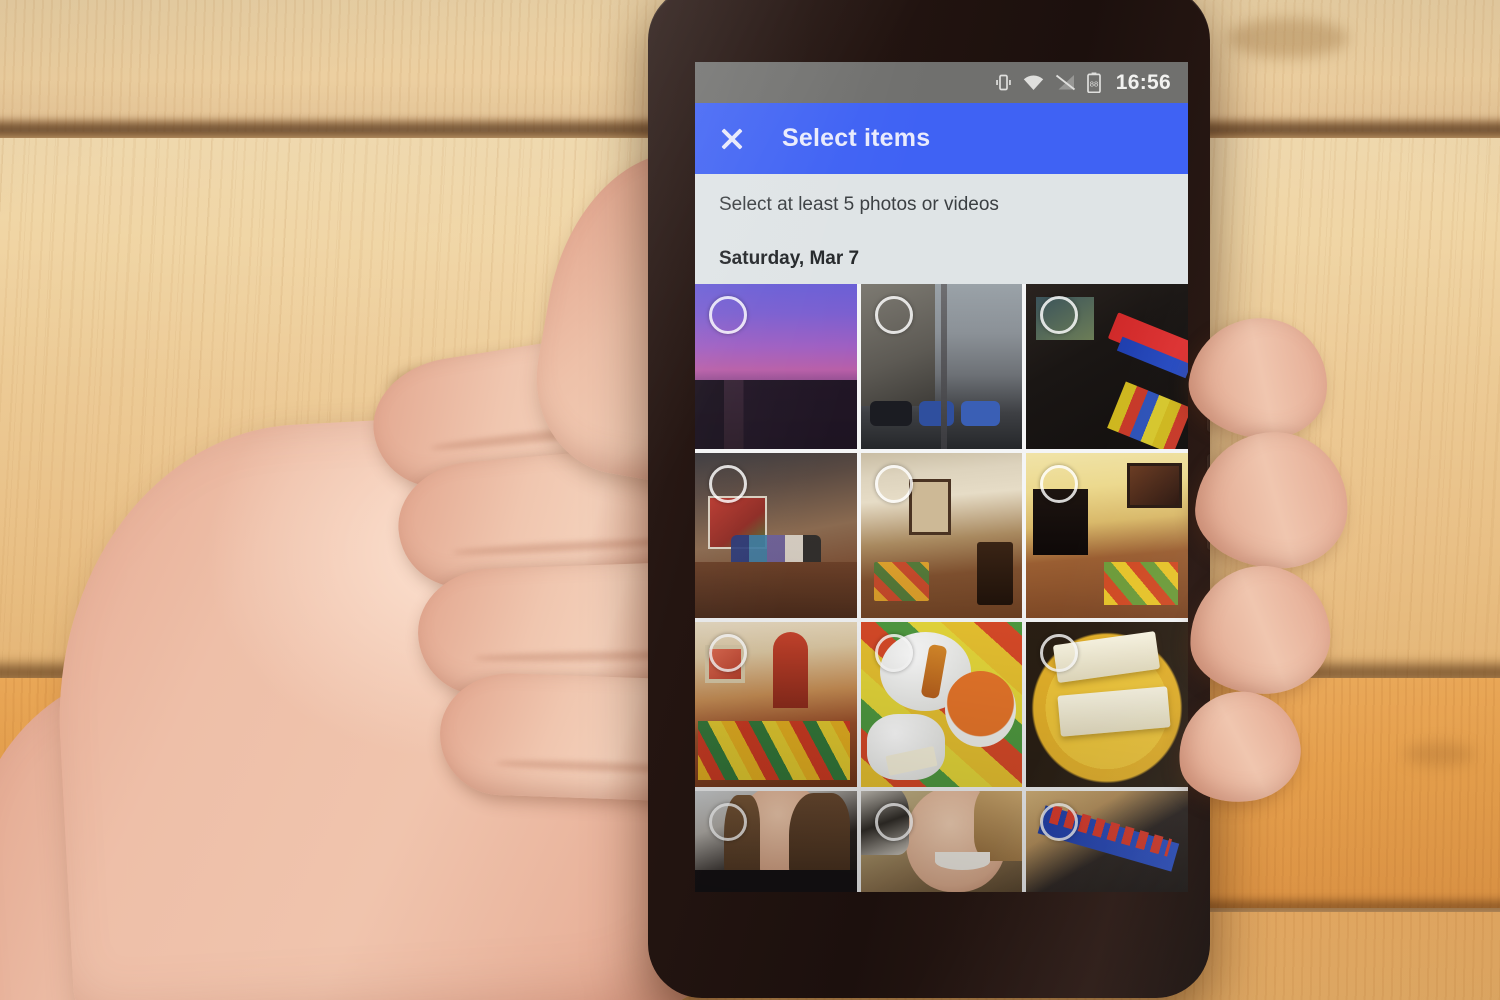 This screenshot has height=1000, width=1500. What do you see at coordinates (941, 138) in the screenshot?
I see `app-bar: Select items` at bounding box center [941, 138].